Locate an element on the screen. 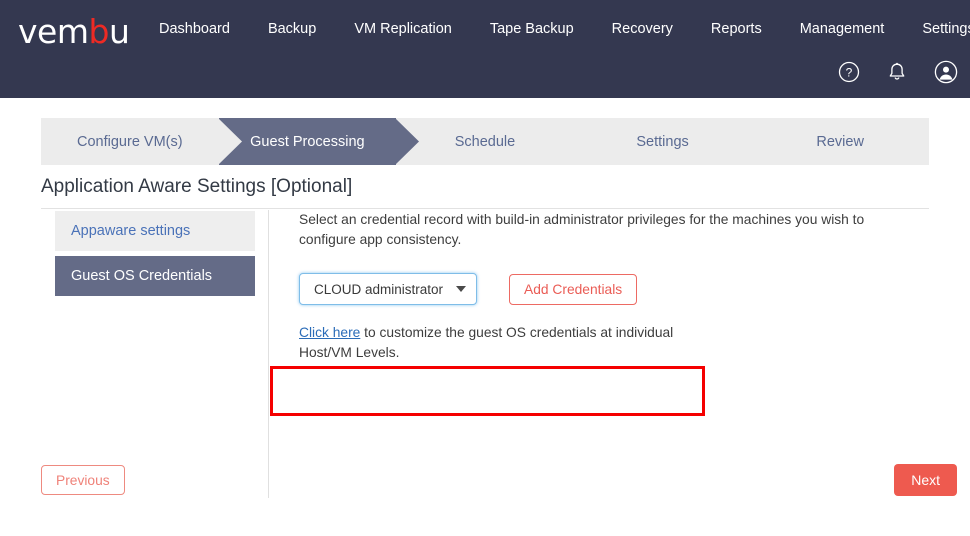 This screenshot has height=536, width=970. notification-bell-icon is located at coordinates (897, 72).